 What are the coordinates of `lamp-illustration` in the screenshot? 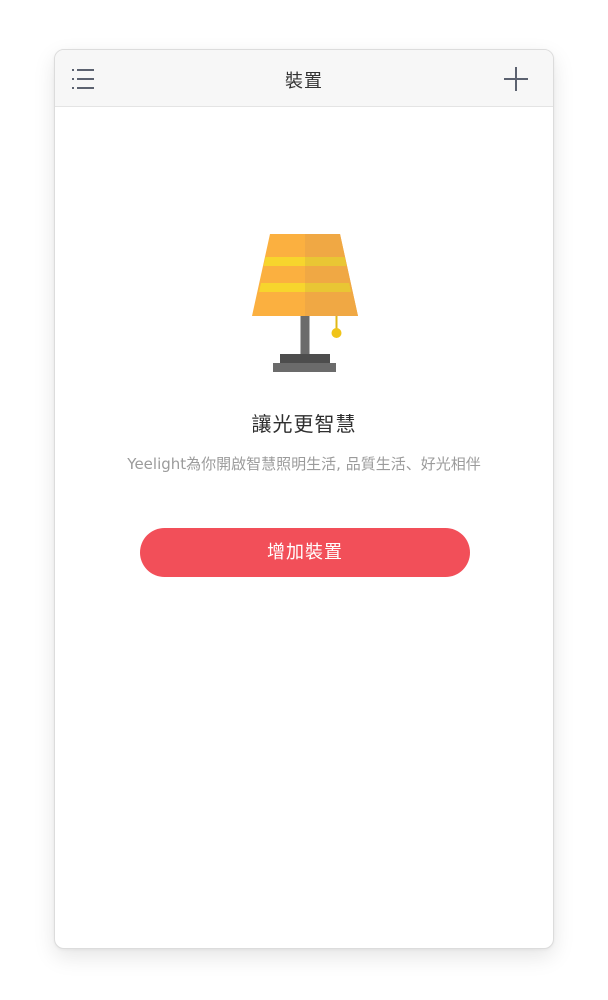 It's located at (305, 304).